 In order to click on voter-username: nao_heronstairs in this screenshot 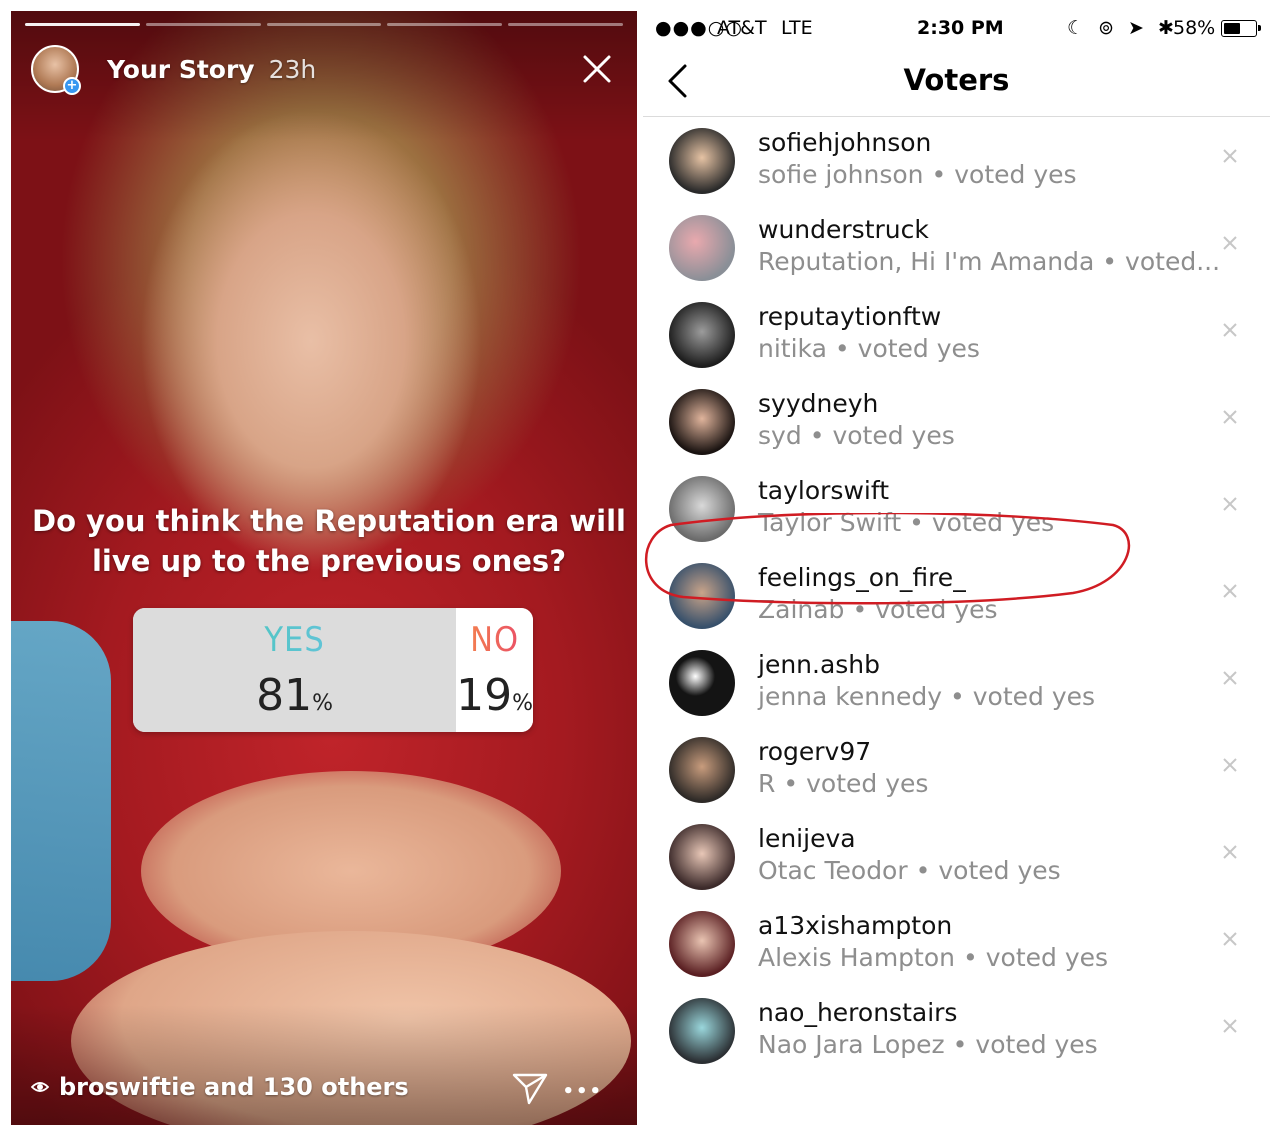, I will do `click(857, 1012)`.